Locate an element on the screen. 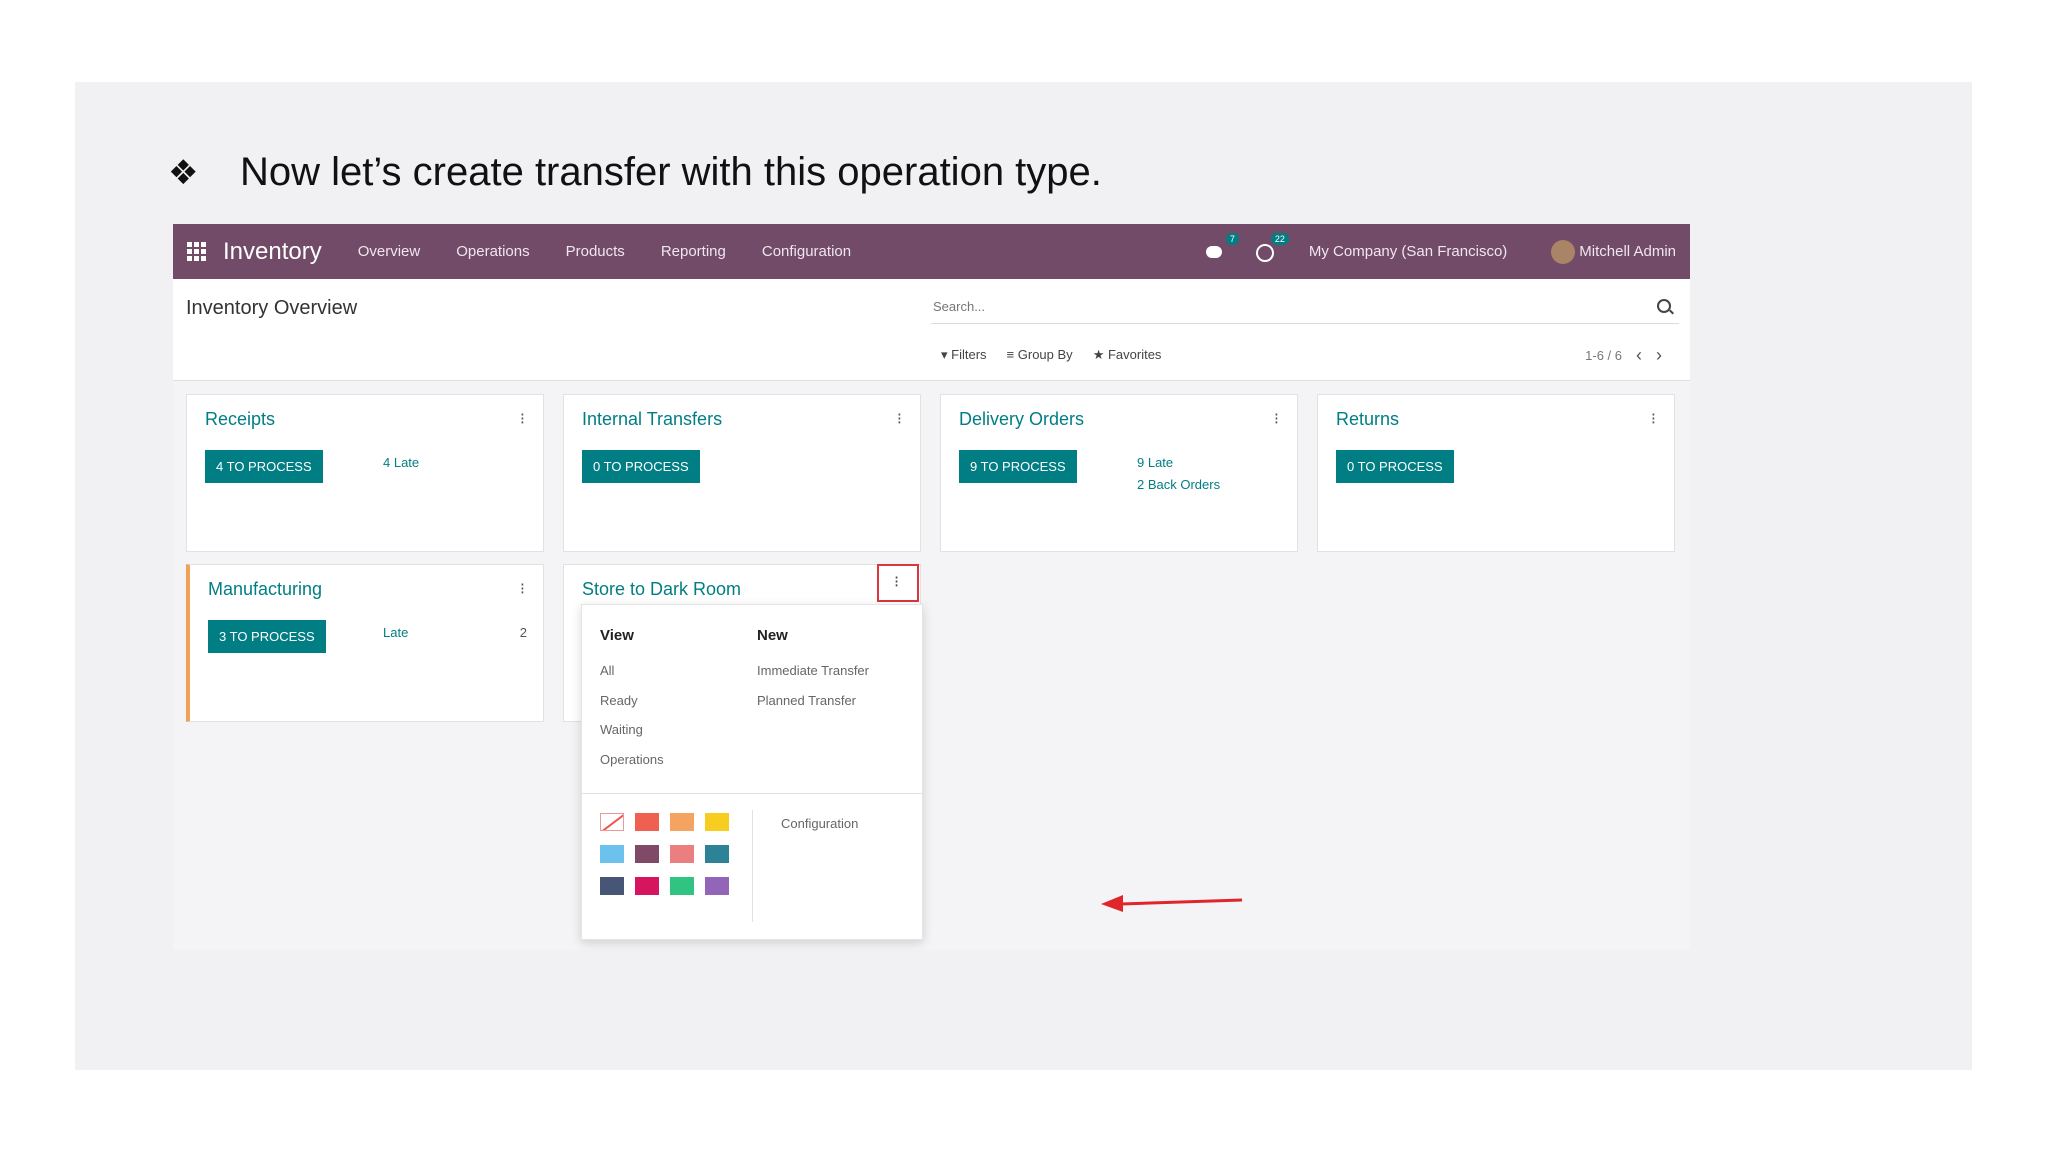 This screenshot has height=1152, width=2048. group-by-icon: ≡ is located at coordinates (1010, 354).